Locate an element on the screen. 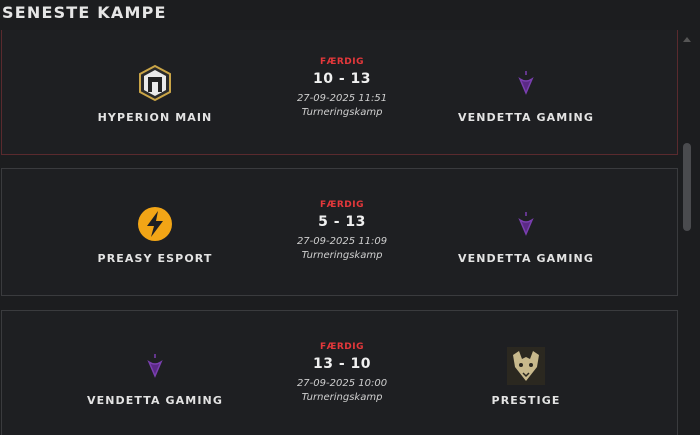 Image resolution: width=700 pixels, height=435 pixels. scroll-up-arrow-icon is located at coordinates (687, 39).